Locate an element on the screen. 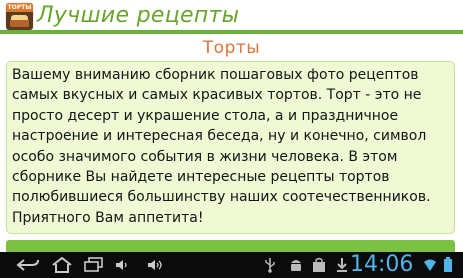 The image size is (463, 278). title-divider is located at coordinates (231, 32).